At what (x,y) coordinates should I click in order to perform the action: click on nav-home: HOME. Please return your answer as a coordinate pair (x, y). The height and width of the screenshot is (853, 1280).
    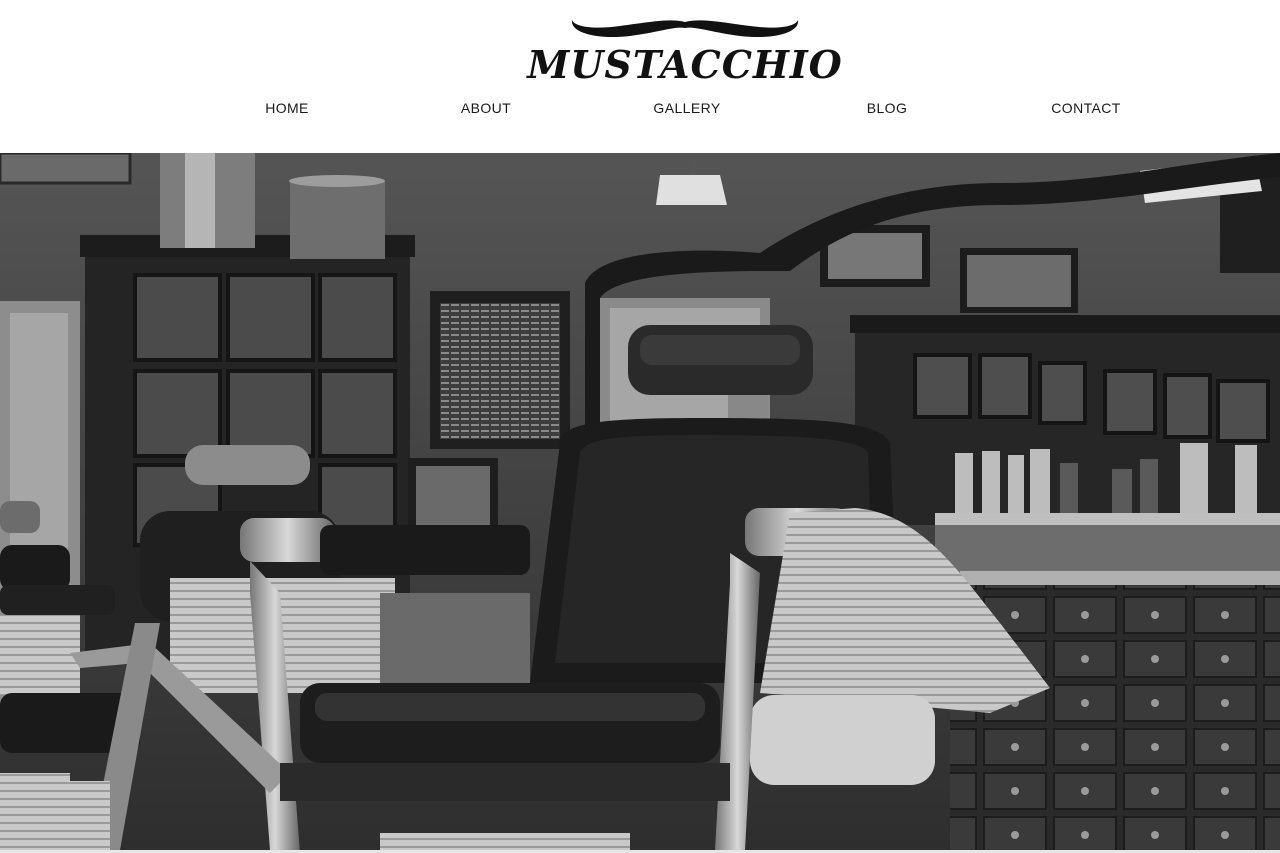
    Looking at the image, I should click on (287, 108).